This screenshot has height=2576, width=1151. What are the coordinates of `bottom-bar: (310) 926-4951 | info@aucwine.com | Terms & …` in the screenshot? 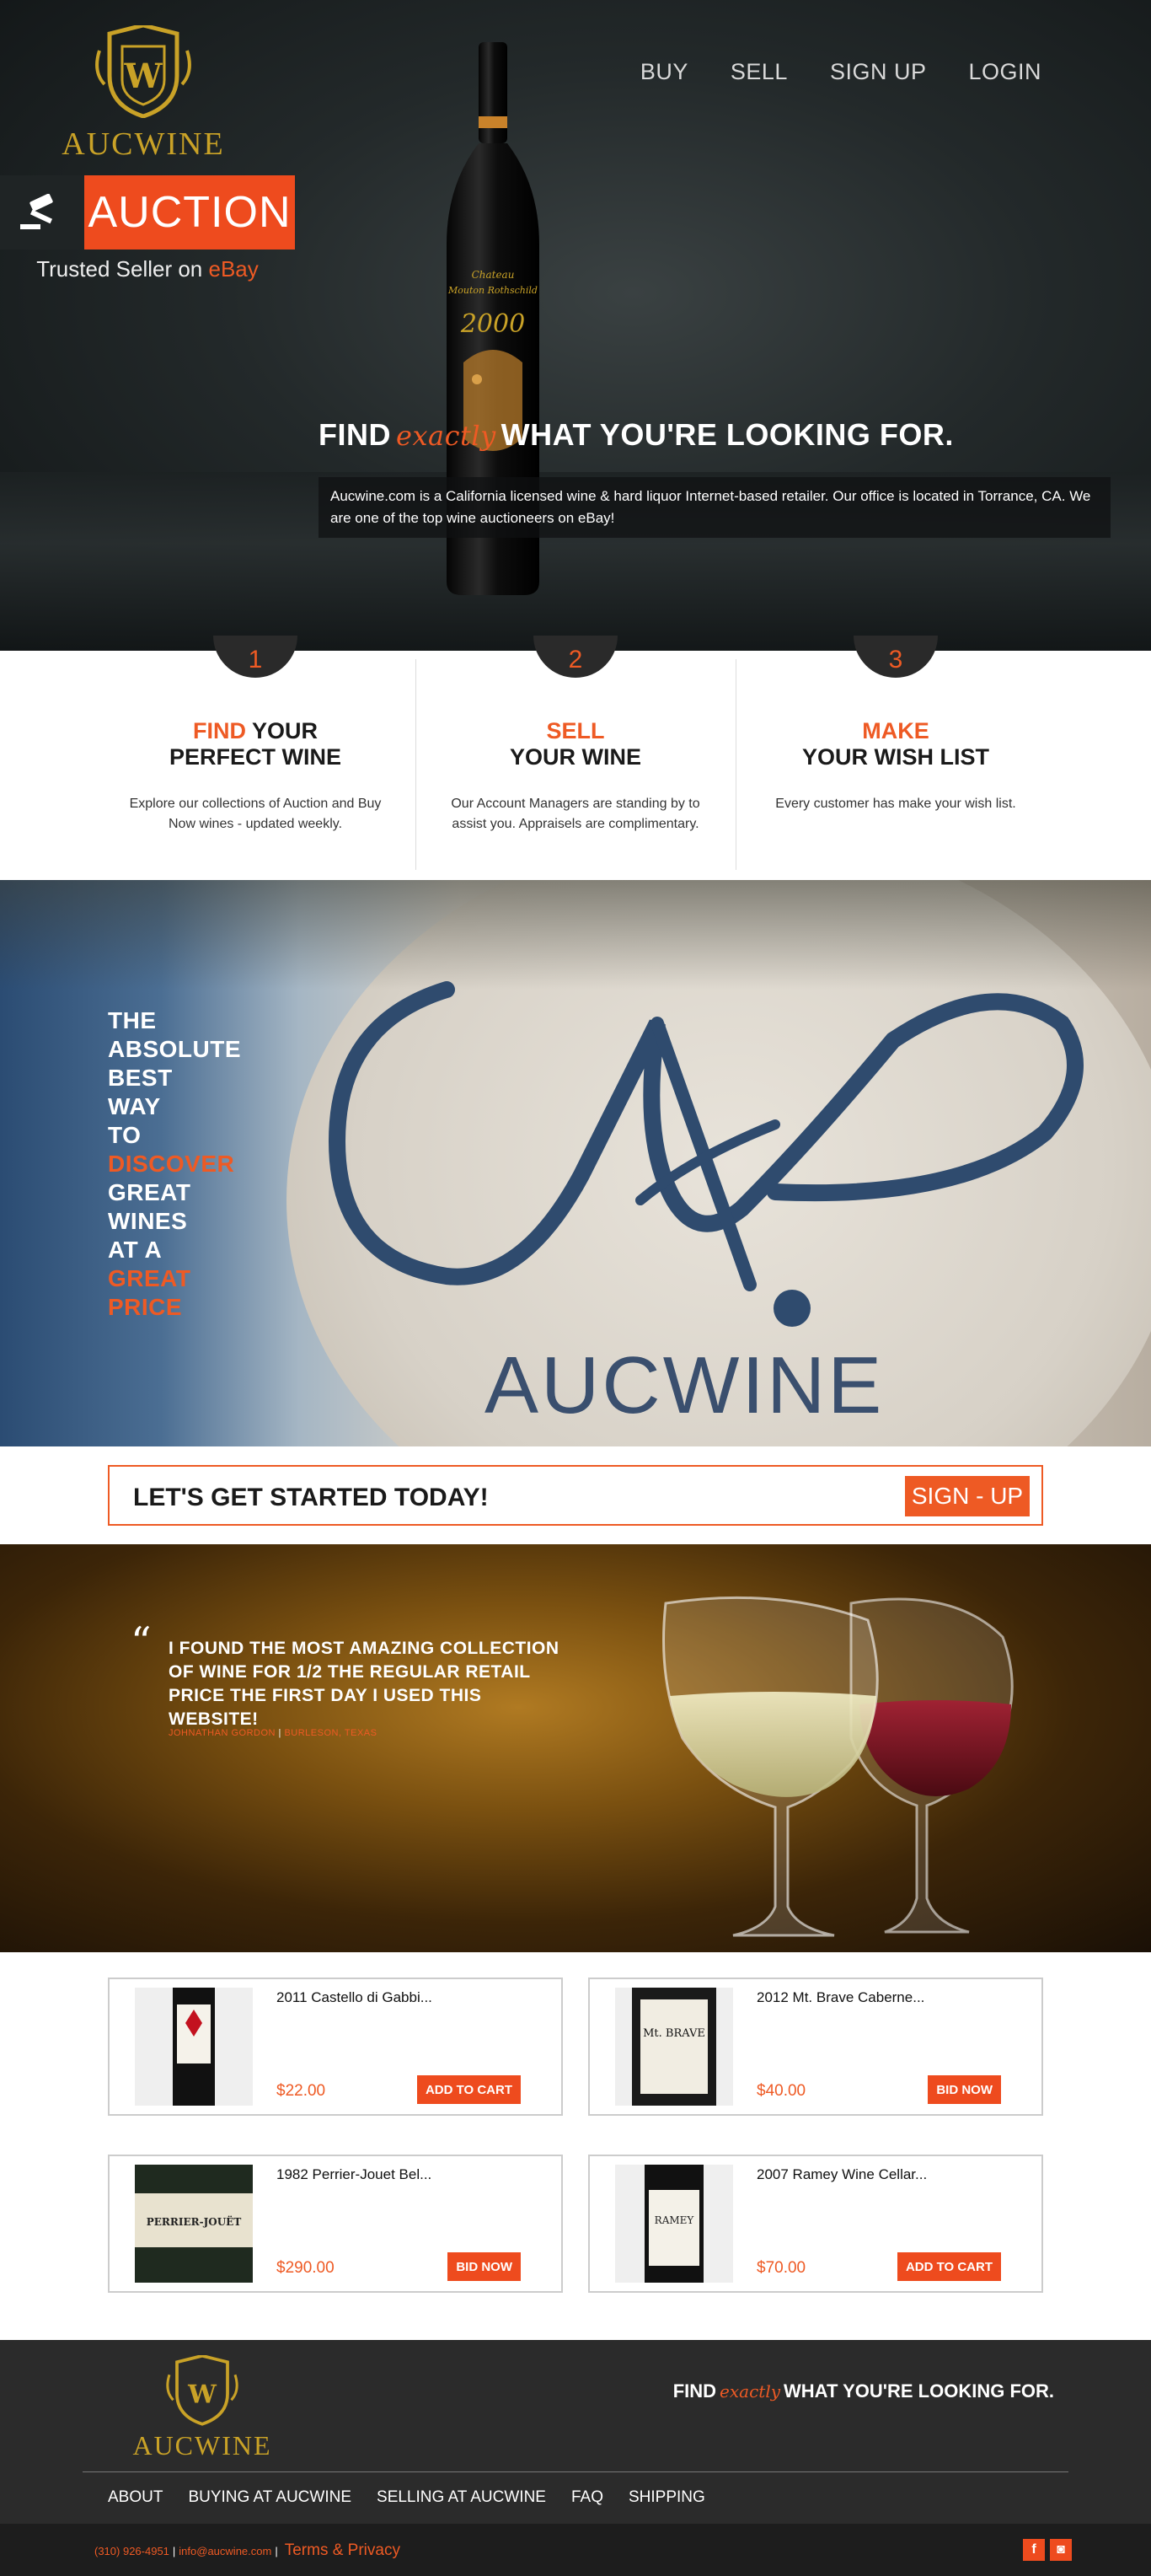 It's located at (575, 2550).